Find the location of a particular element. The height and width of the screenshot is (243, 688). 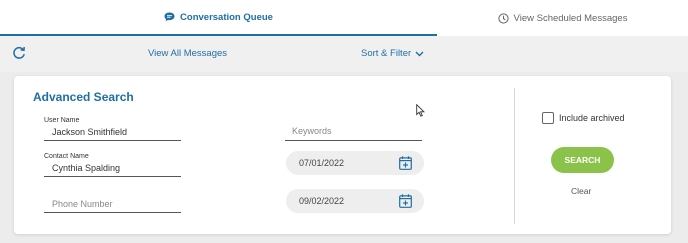

user-name-value: Jackson Smithfield is located at coordinates (90, 132).